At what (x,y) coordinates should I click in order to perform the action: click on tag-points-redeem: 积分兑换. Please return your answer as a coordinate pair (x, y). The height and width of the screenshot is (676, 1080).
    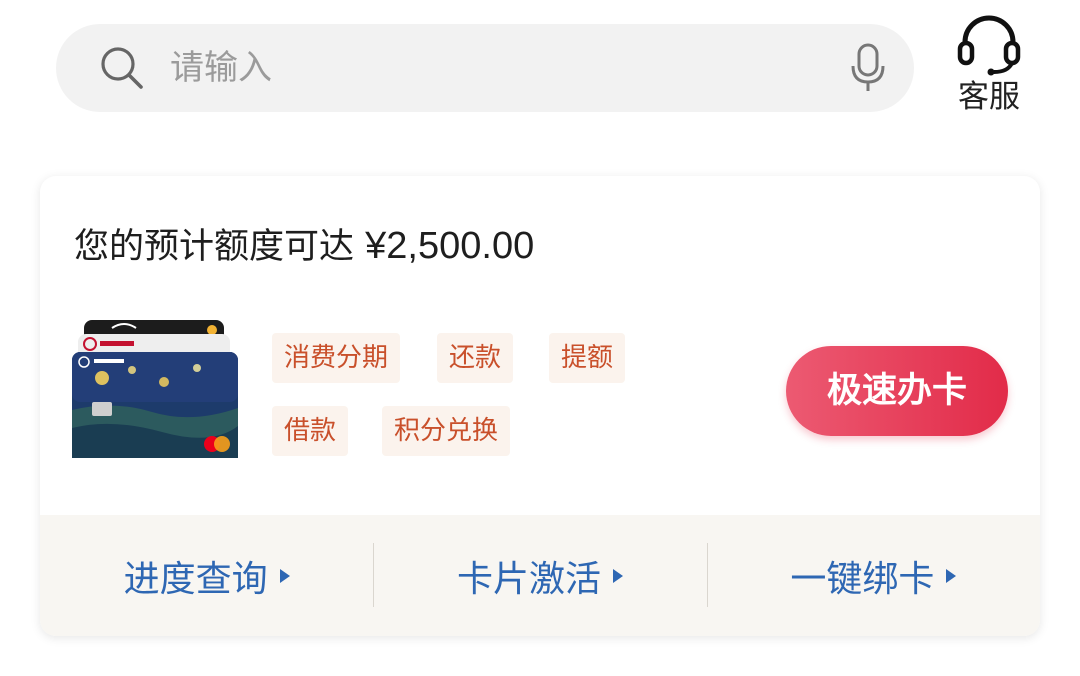
    Looking at the image, I should click on (446, 431).